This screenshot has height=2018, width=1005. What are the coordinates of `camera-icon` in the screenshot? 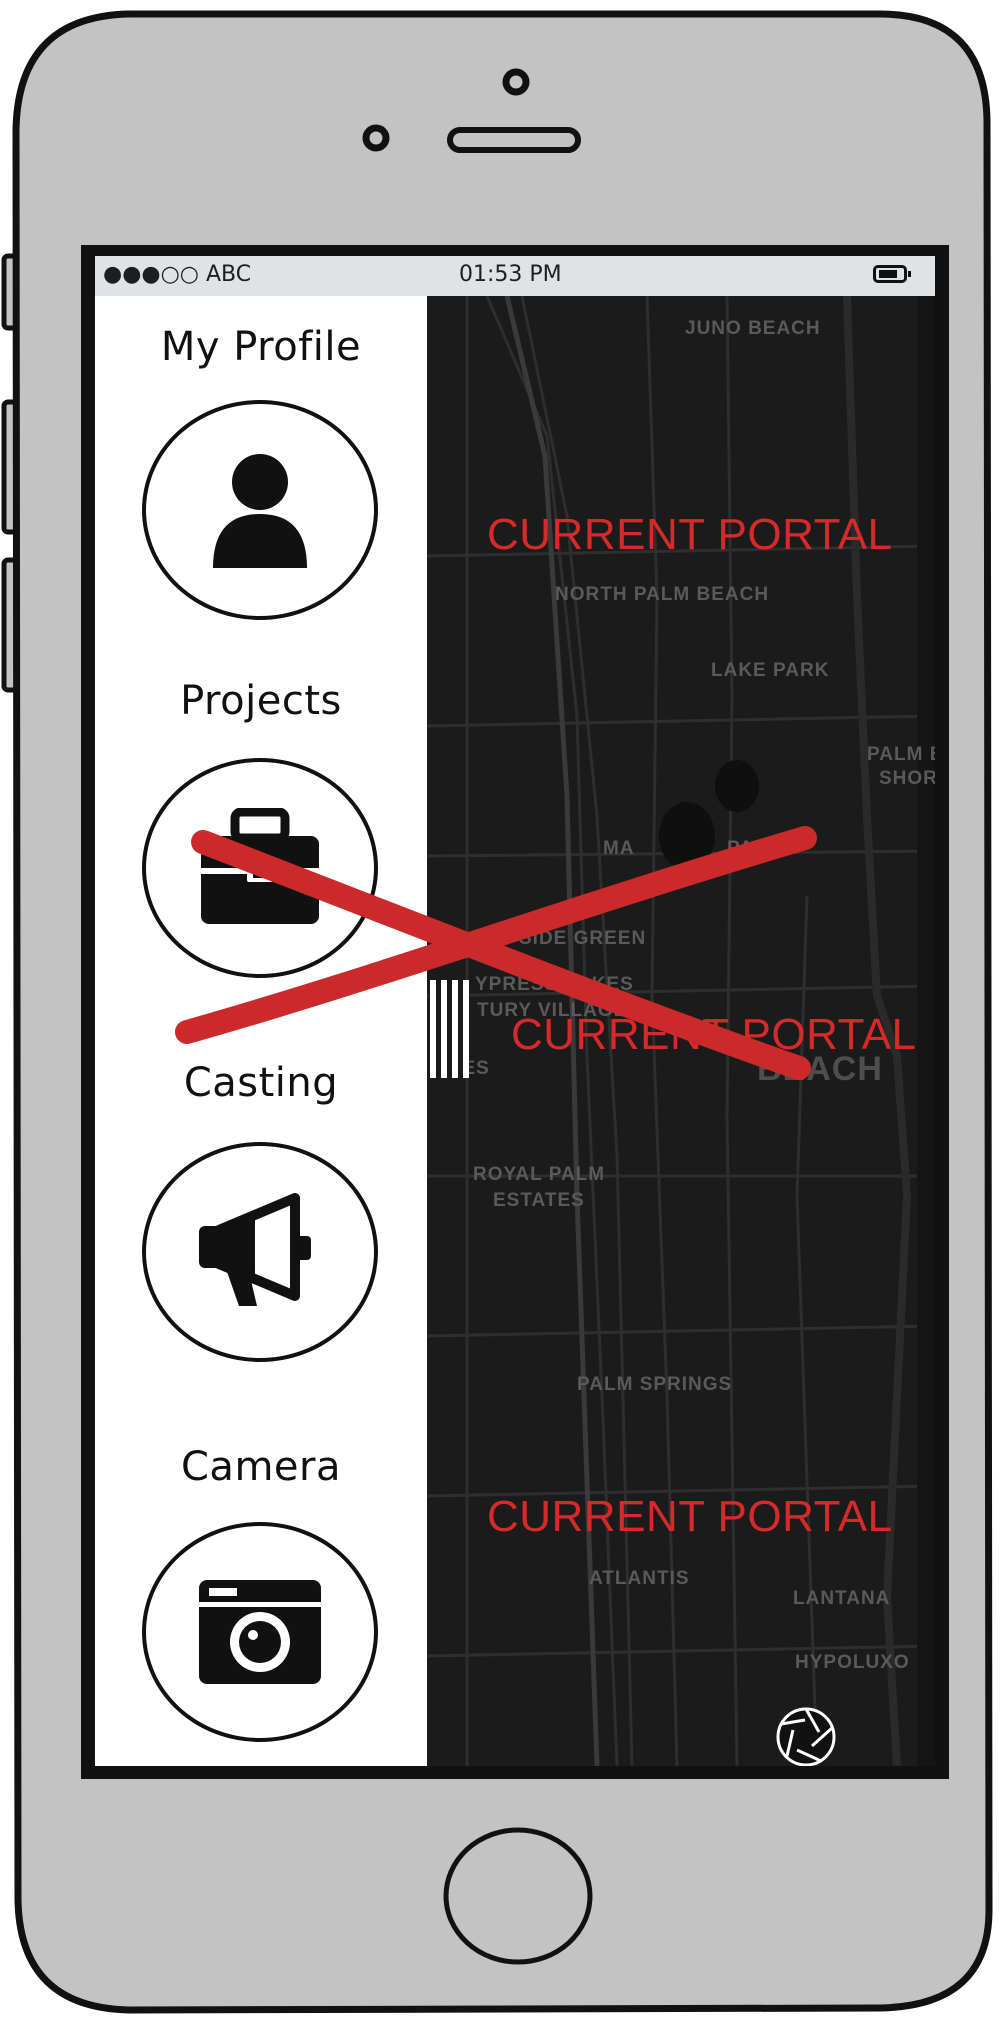 It's located at (260, 1632).